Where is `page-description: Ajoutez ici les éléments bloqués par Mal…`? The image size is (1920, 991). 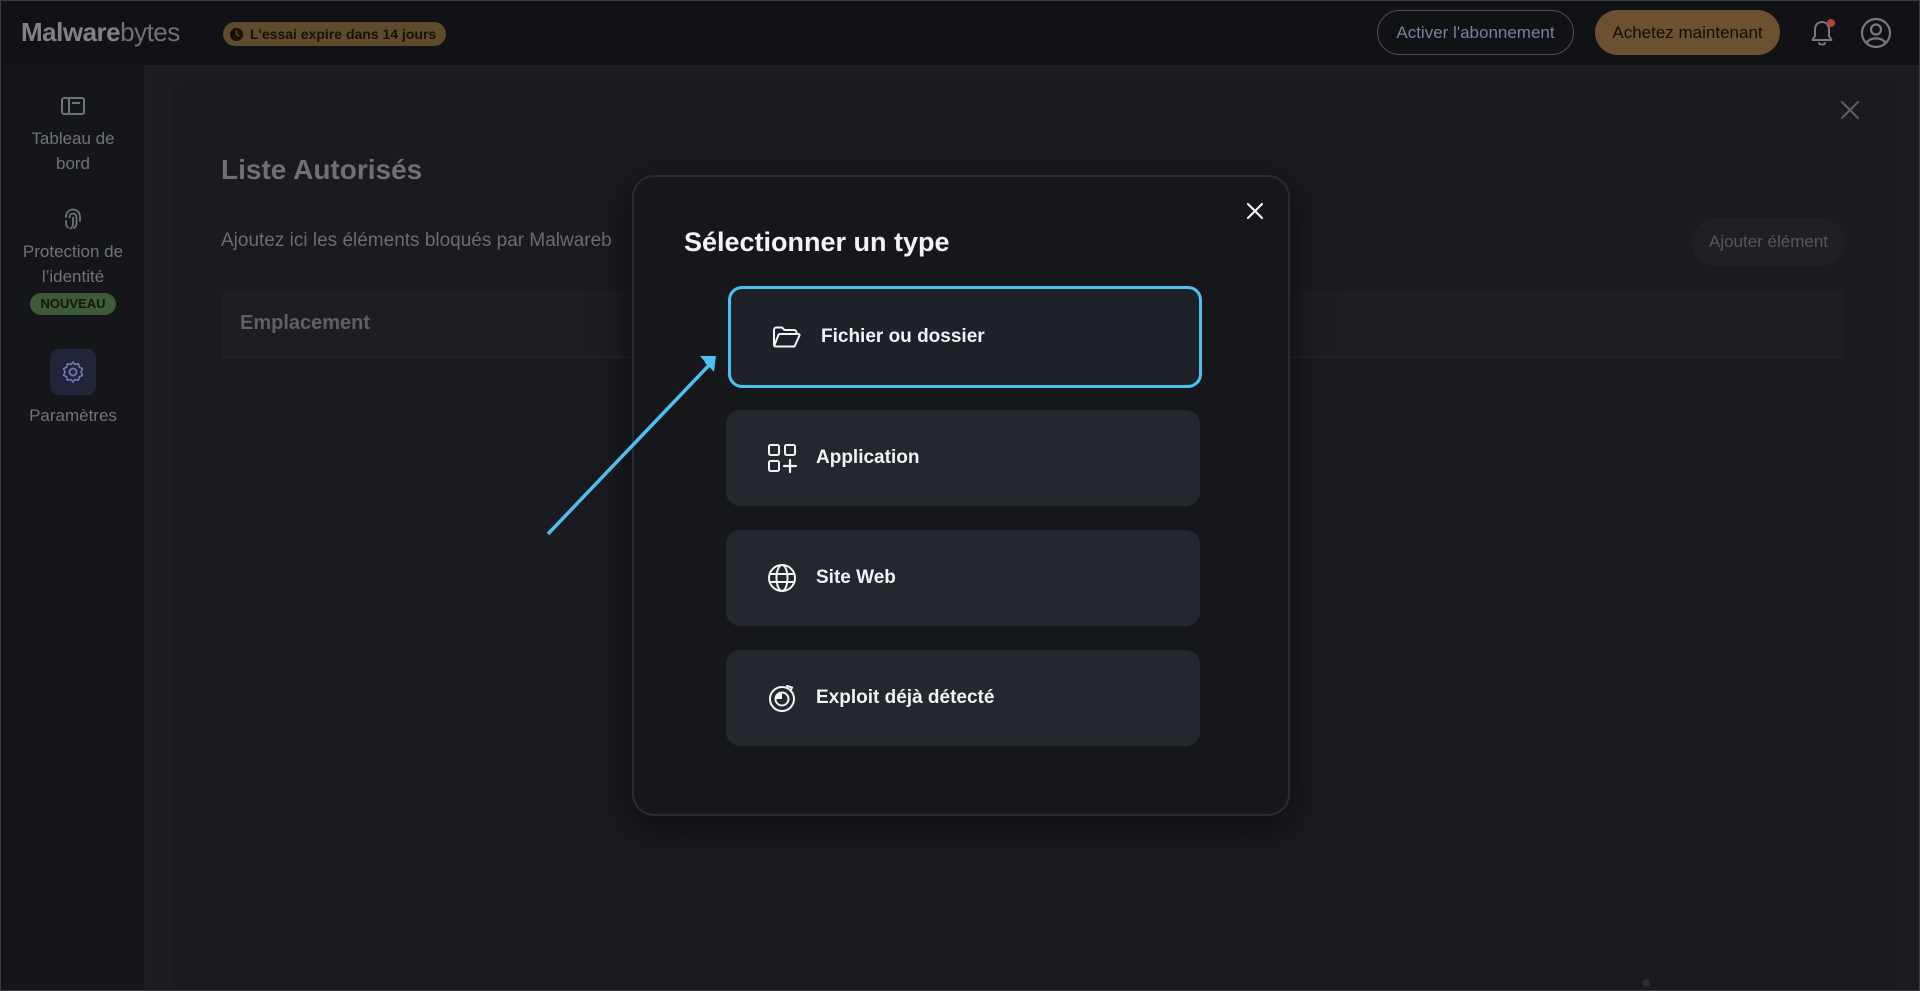 page-description: Ajoutez ici les éléments bloqués par Mal… is located at coordinates (416, 240).